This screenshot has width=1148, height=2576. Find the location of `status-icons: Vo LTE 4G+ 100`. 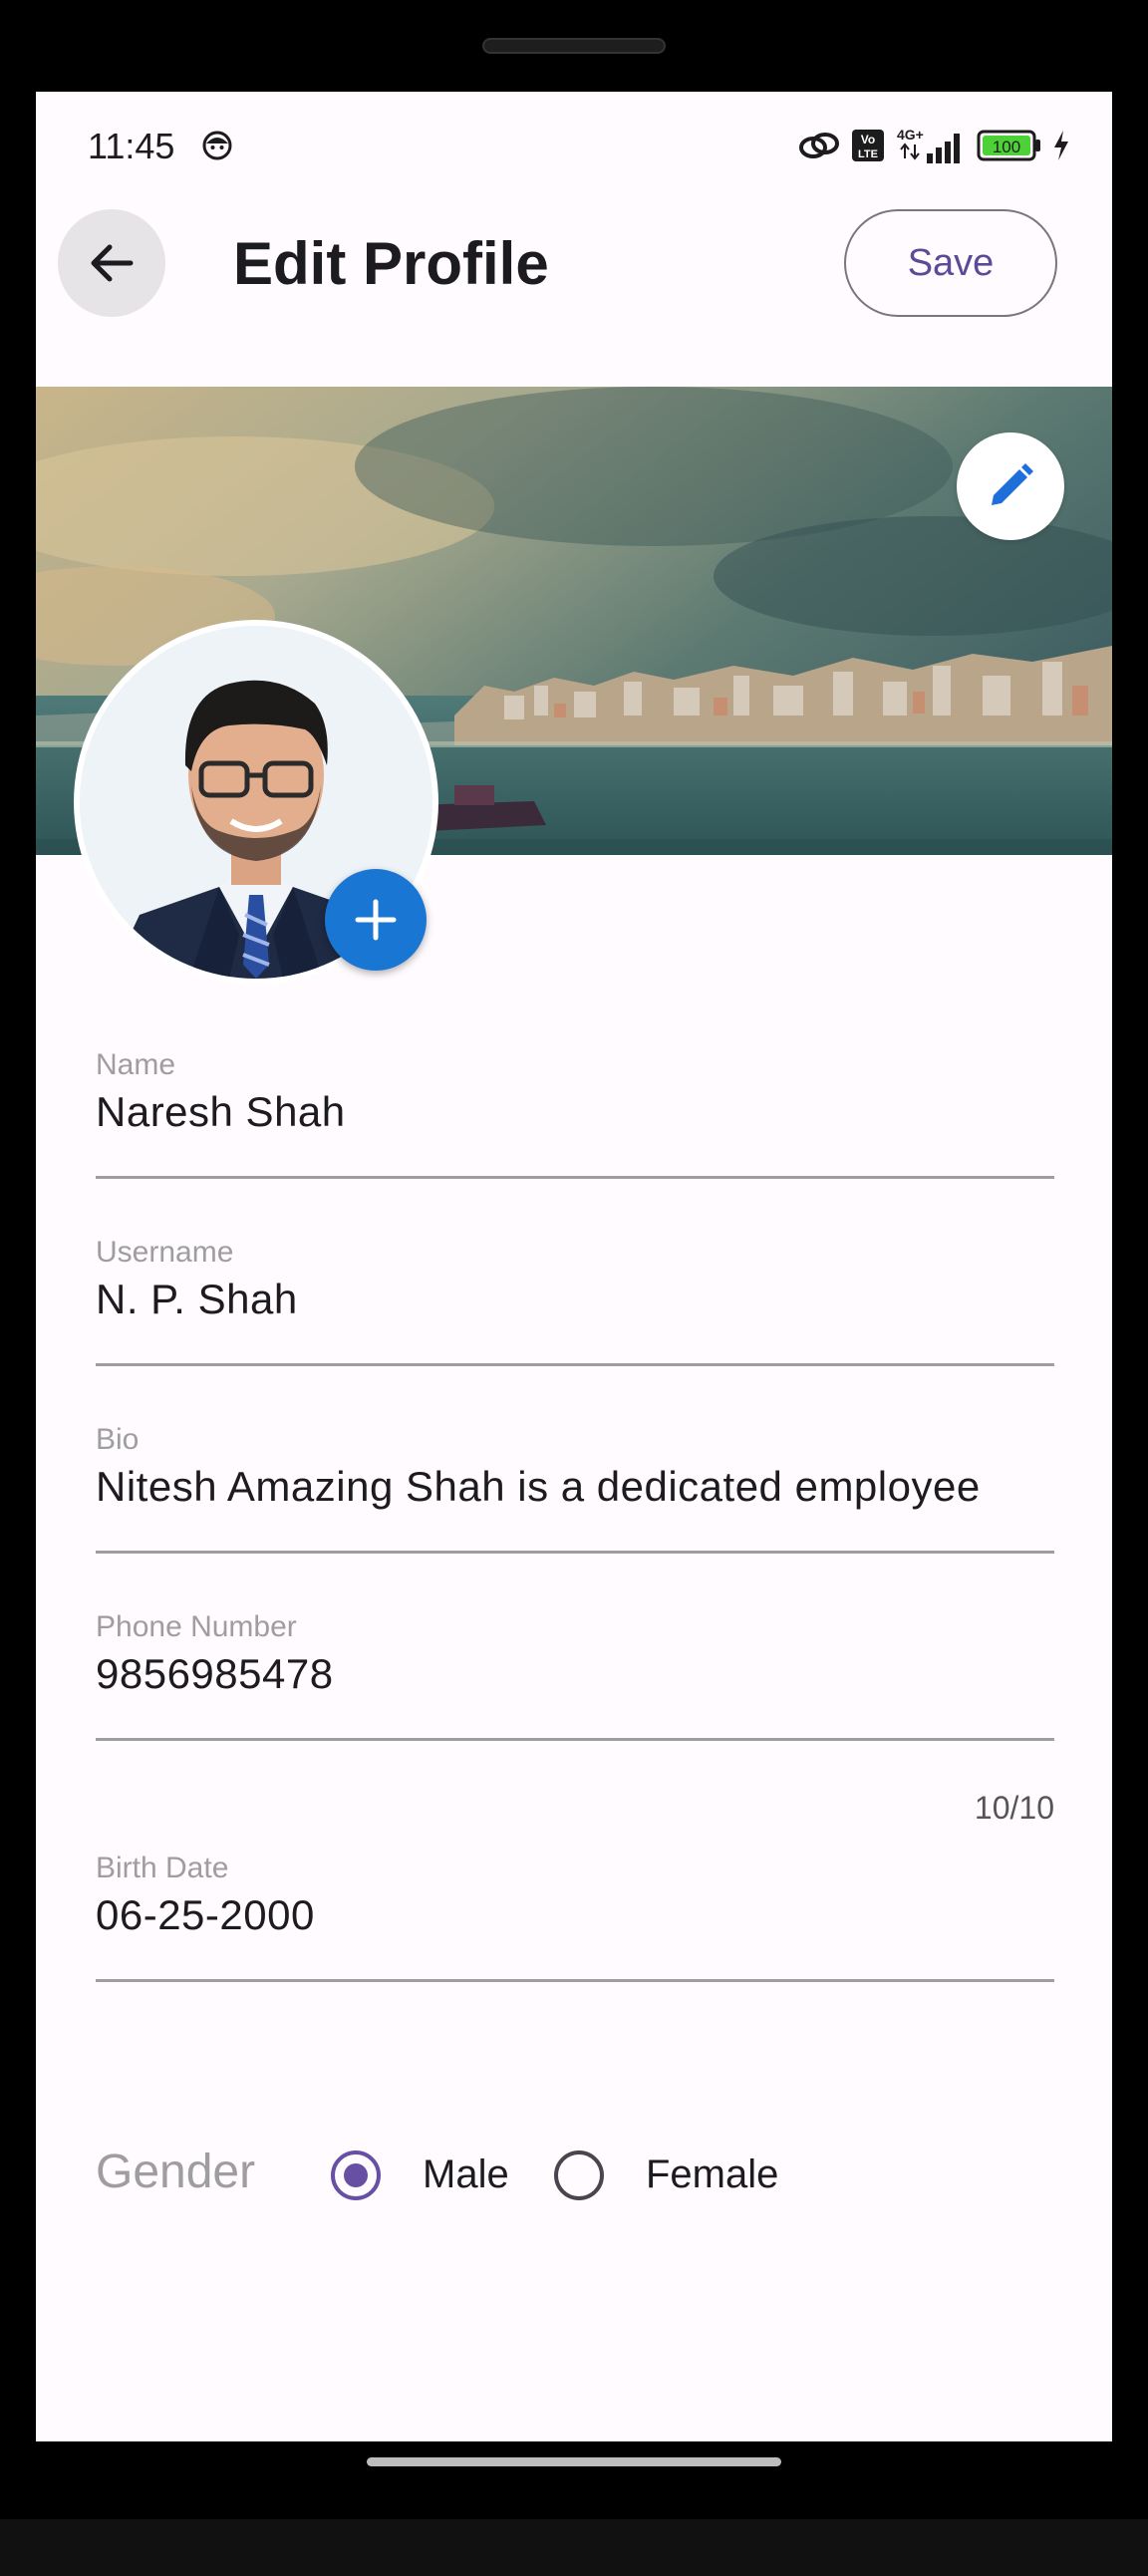

status-icons: Vo LTE 4G+ 100 is located at coordinates (933, 145).